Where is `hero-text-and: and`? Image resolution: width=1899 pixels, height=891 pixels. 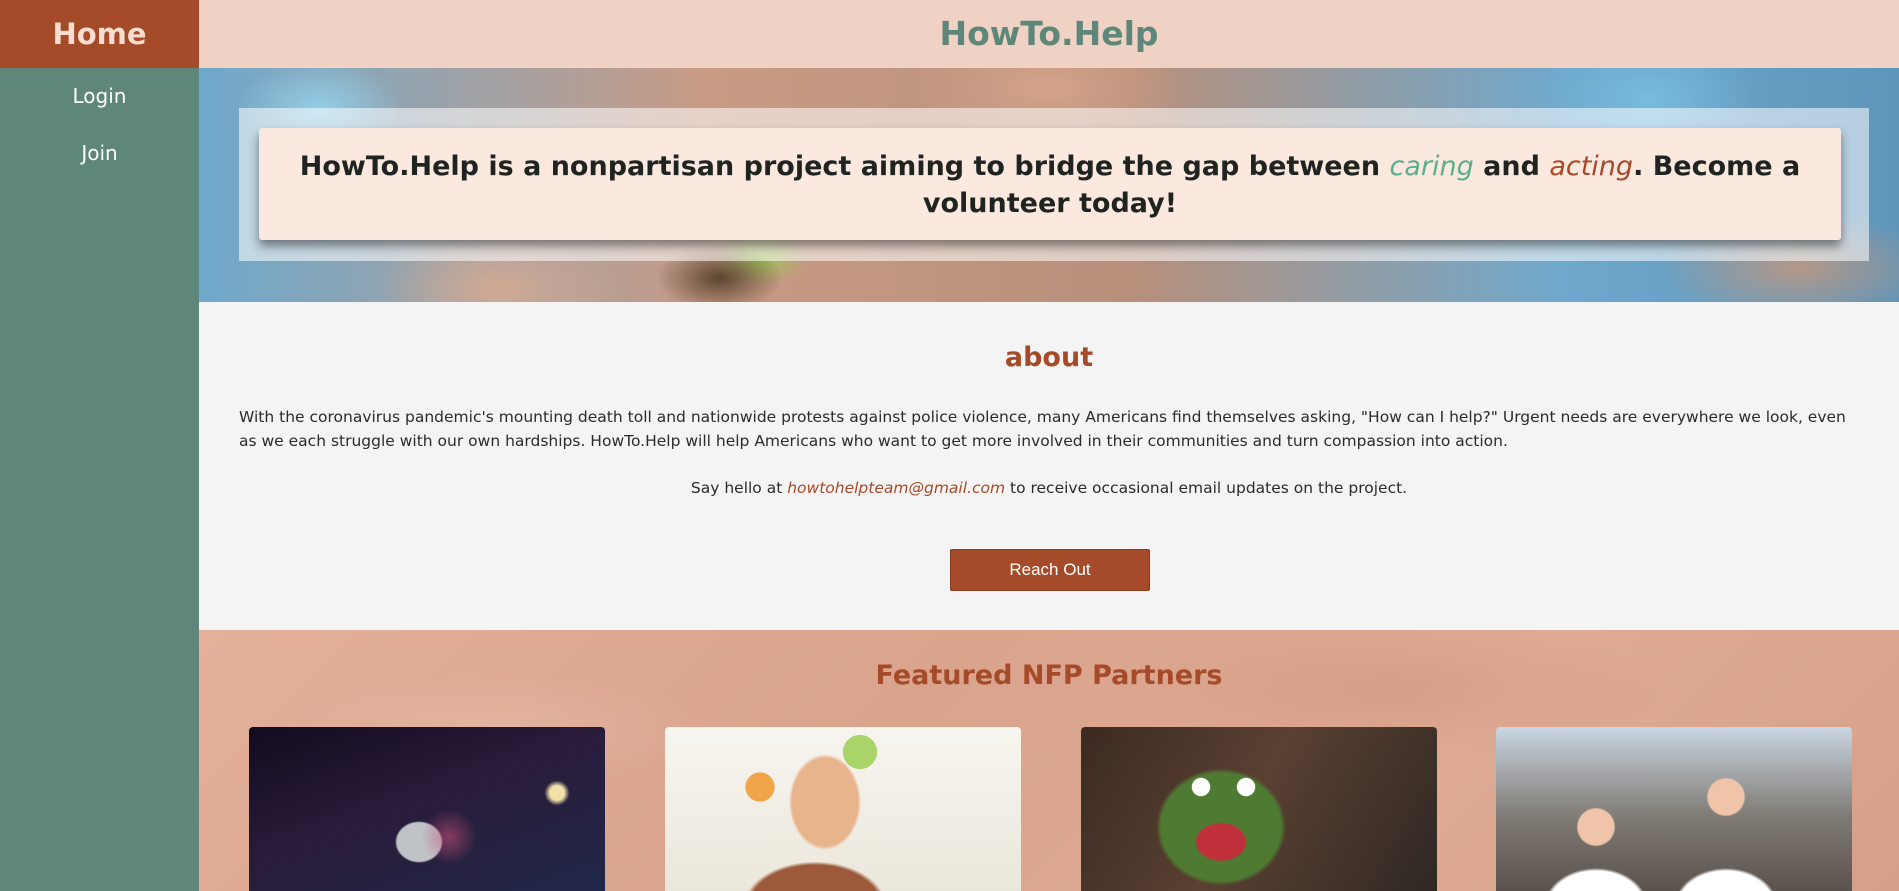
hero-text-and: and is located at coordinates (1511, 166).